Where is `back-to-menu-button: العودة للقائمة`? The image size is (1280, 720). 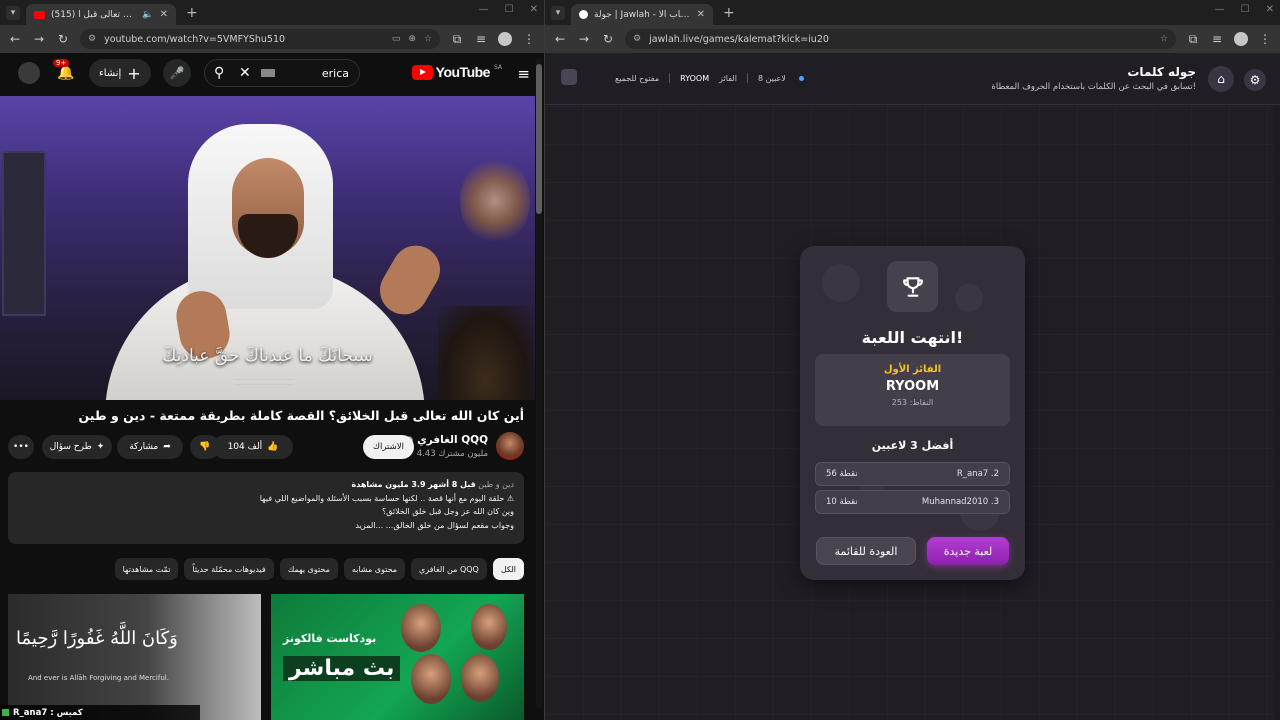
back-to-menu-button: العودة للقائمة is located at coordinates (866, 551).